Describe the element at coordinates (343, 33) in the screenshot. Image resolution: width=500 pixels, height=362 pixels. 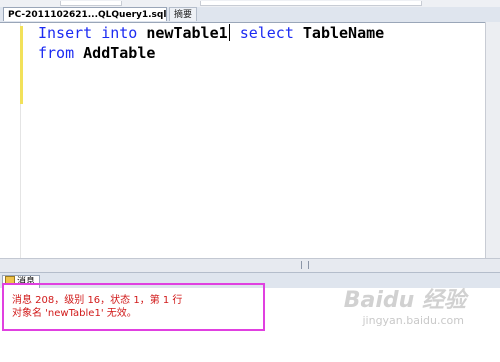
I see `identifier-column: TableName` at that location.